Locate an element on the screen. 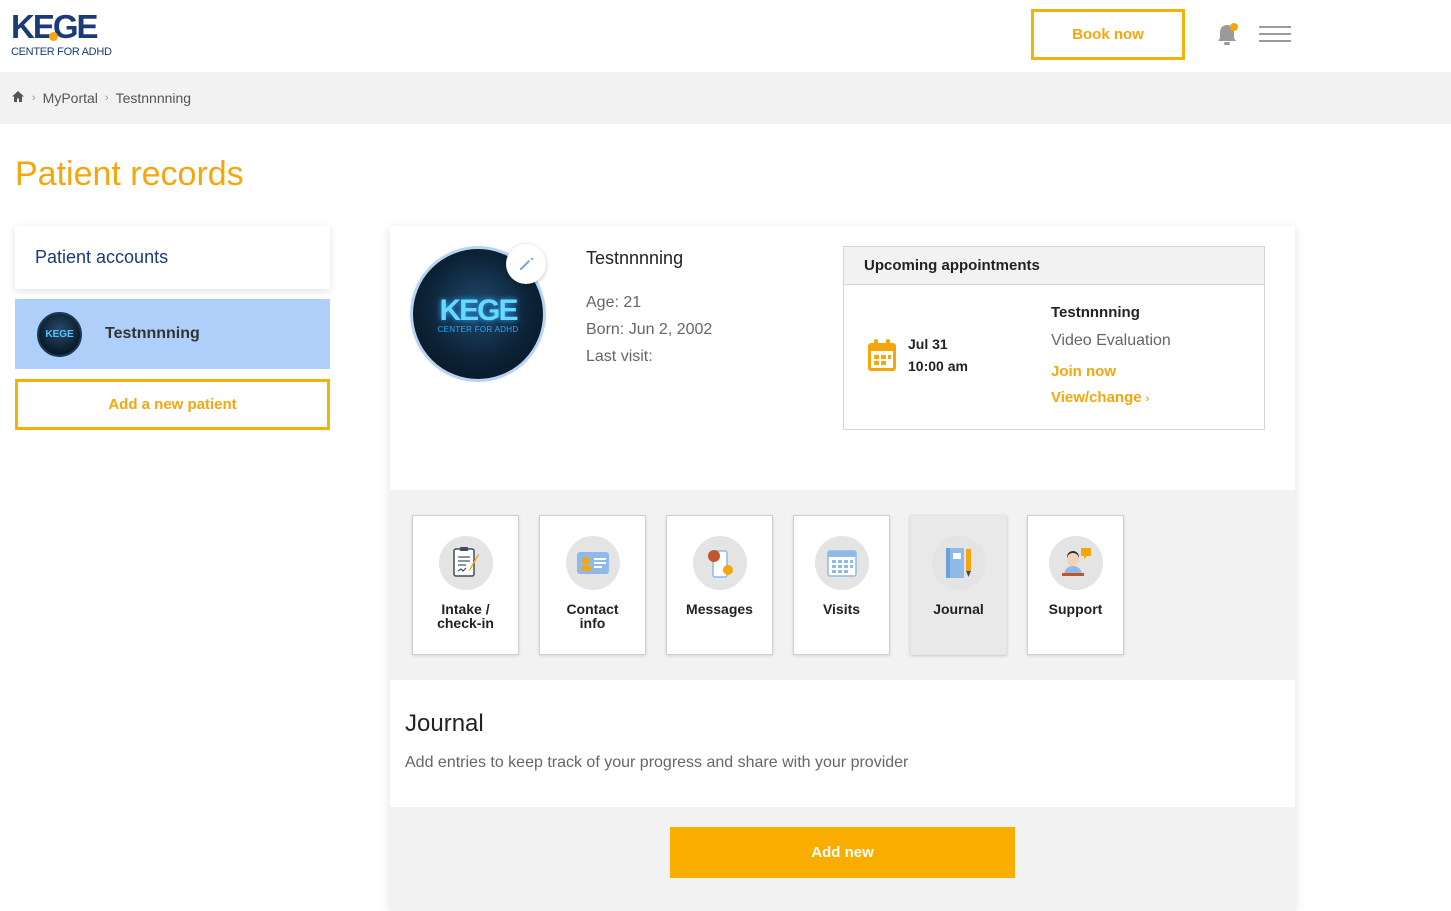  upcoming-appointments-heading: Upcoming appointments is located at coordinates (1054, 266).